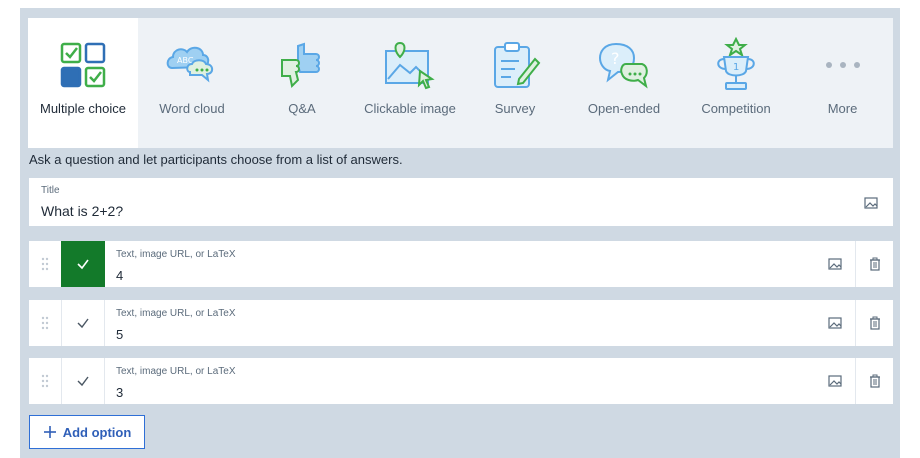 The height and width of the screenshot is (458, 920). What do you see at coordinates (302, 108) in the screenshot?
I see `tab-label: Q&A` at bounding box center [302, 108].